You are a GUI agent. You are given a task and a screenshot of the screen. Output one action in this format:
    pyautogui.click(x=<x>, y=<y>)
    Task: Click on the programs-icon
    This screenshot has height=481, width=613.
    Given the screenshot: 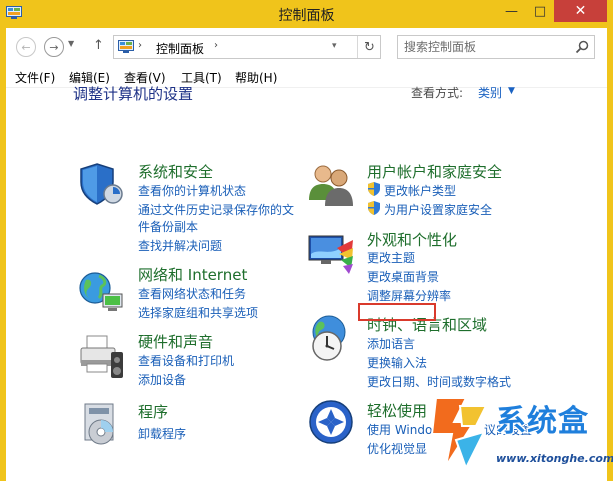 What is the action you would take?
    pyautogui.click(x=101, y=424)
    